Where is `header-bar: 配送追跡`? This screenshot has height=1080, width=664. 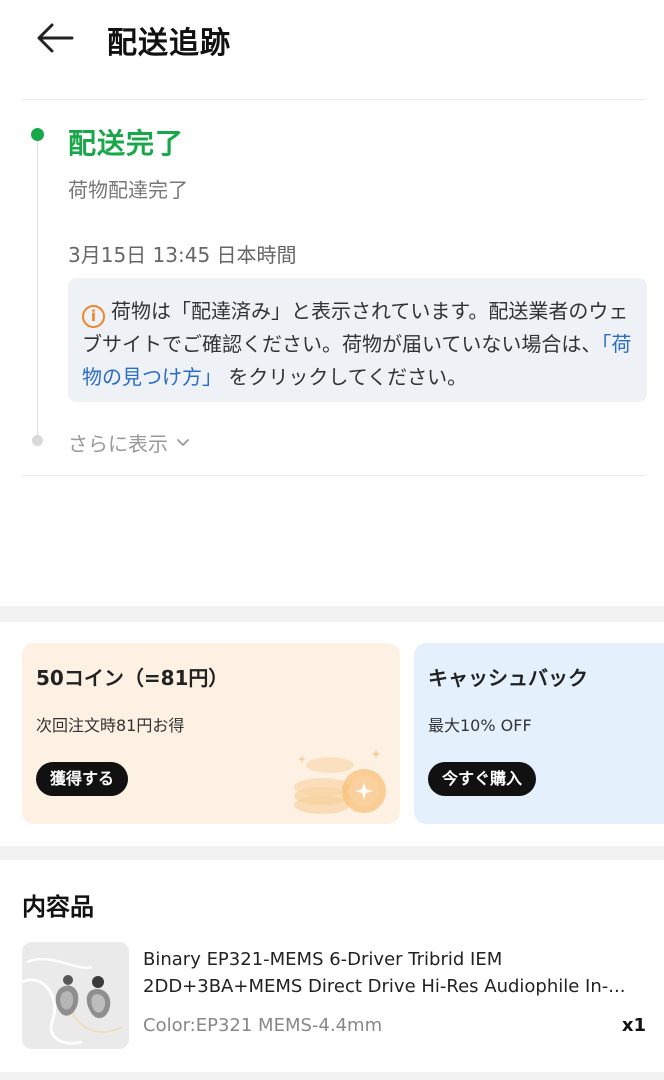
header-bar: 配送追跡 is located at coordinates (332, 45).